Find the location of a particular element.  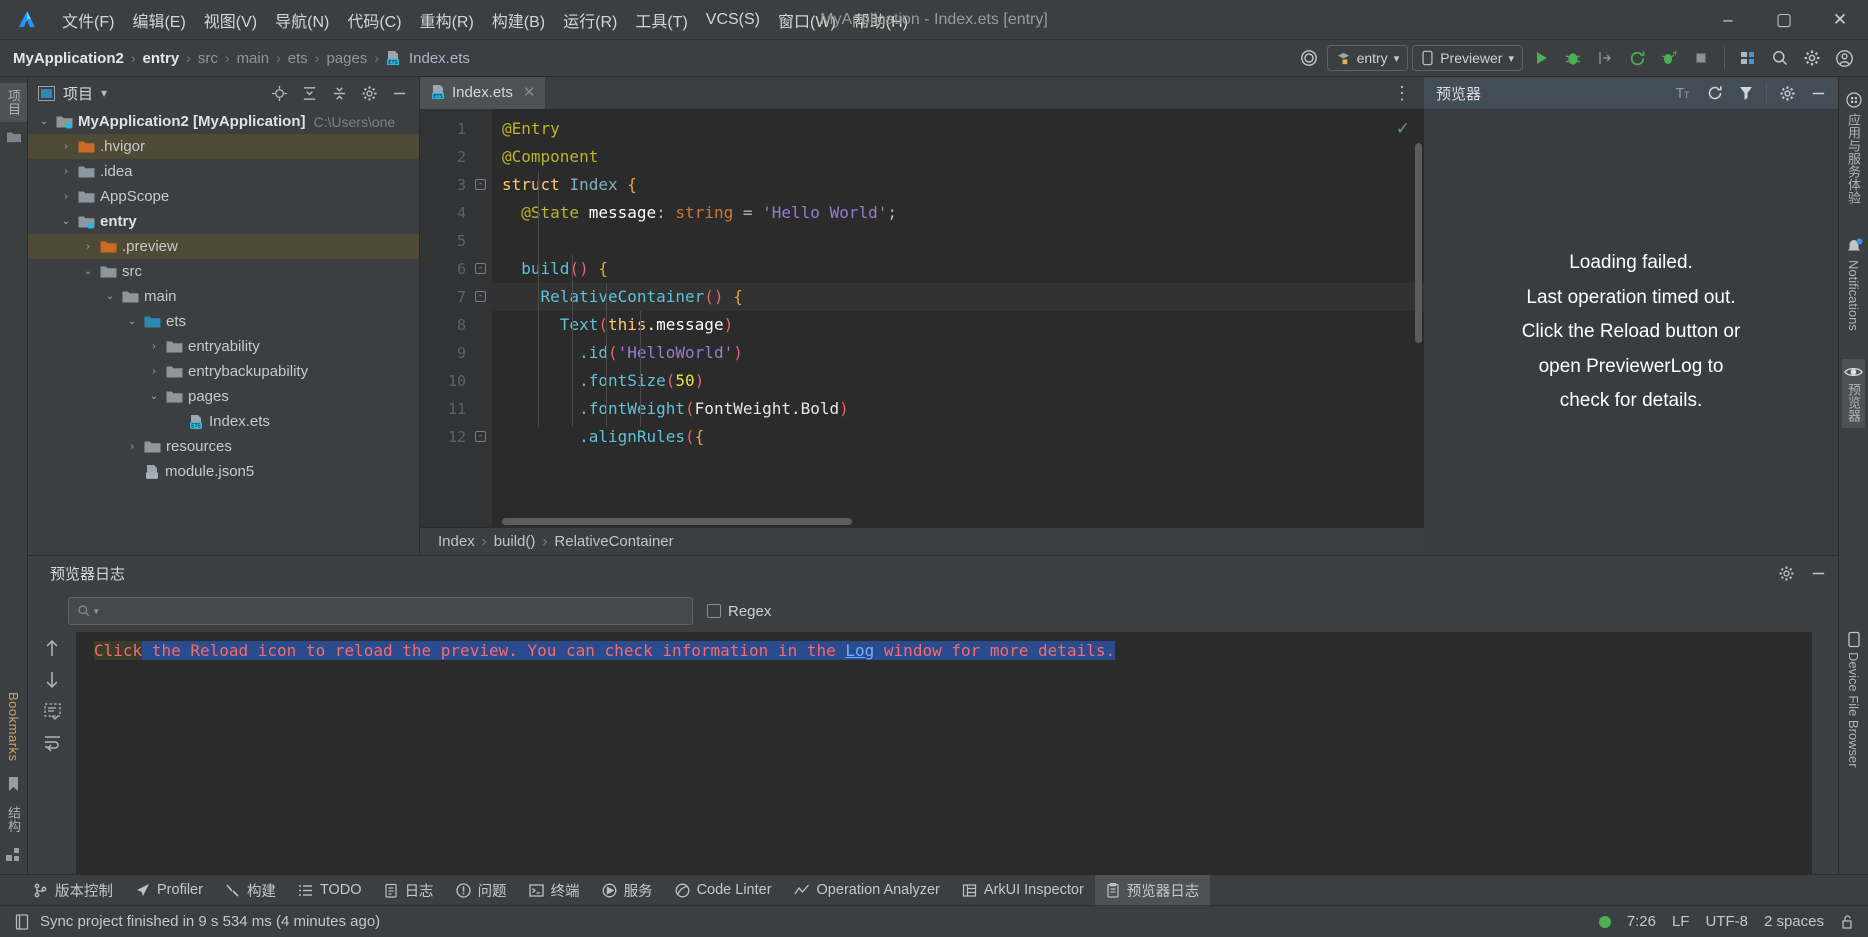

breadcrumb-ets: ets is located at coordinates (298, 58).